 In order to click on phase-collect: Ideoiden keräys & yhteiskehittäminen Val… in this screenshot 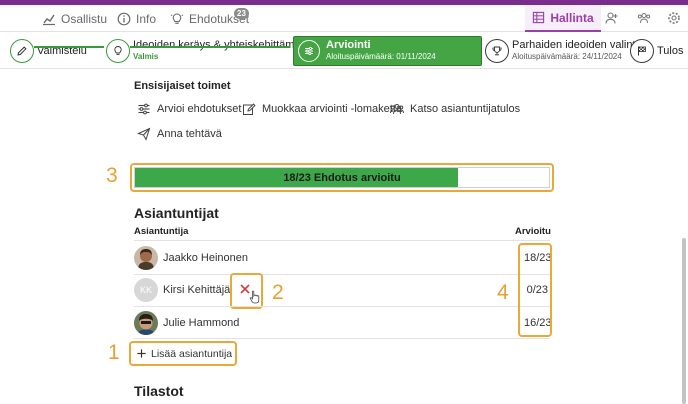, I will do `click(210, 51)`.